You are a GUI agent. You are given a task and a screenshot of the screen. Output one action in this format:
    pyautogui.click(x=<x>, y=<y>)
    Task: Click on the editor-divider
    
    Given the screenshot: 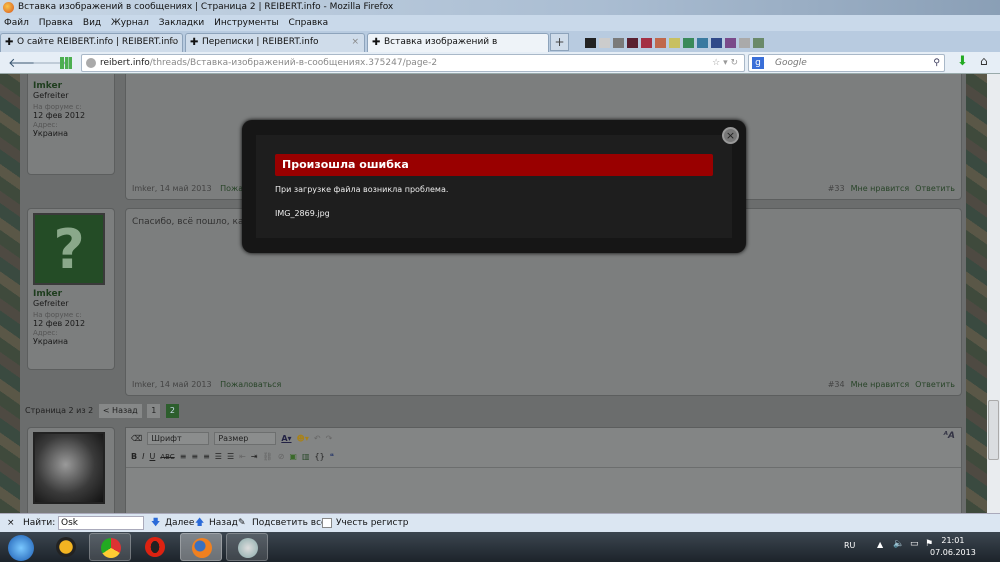 What is the action you would take?
    pyautogui.click(x=543, y=467)
    